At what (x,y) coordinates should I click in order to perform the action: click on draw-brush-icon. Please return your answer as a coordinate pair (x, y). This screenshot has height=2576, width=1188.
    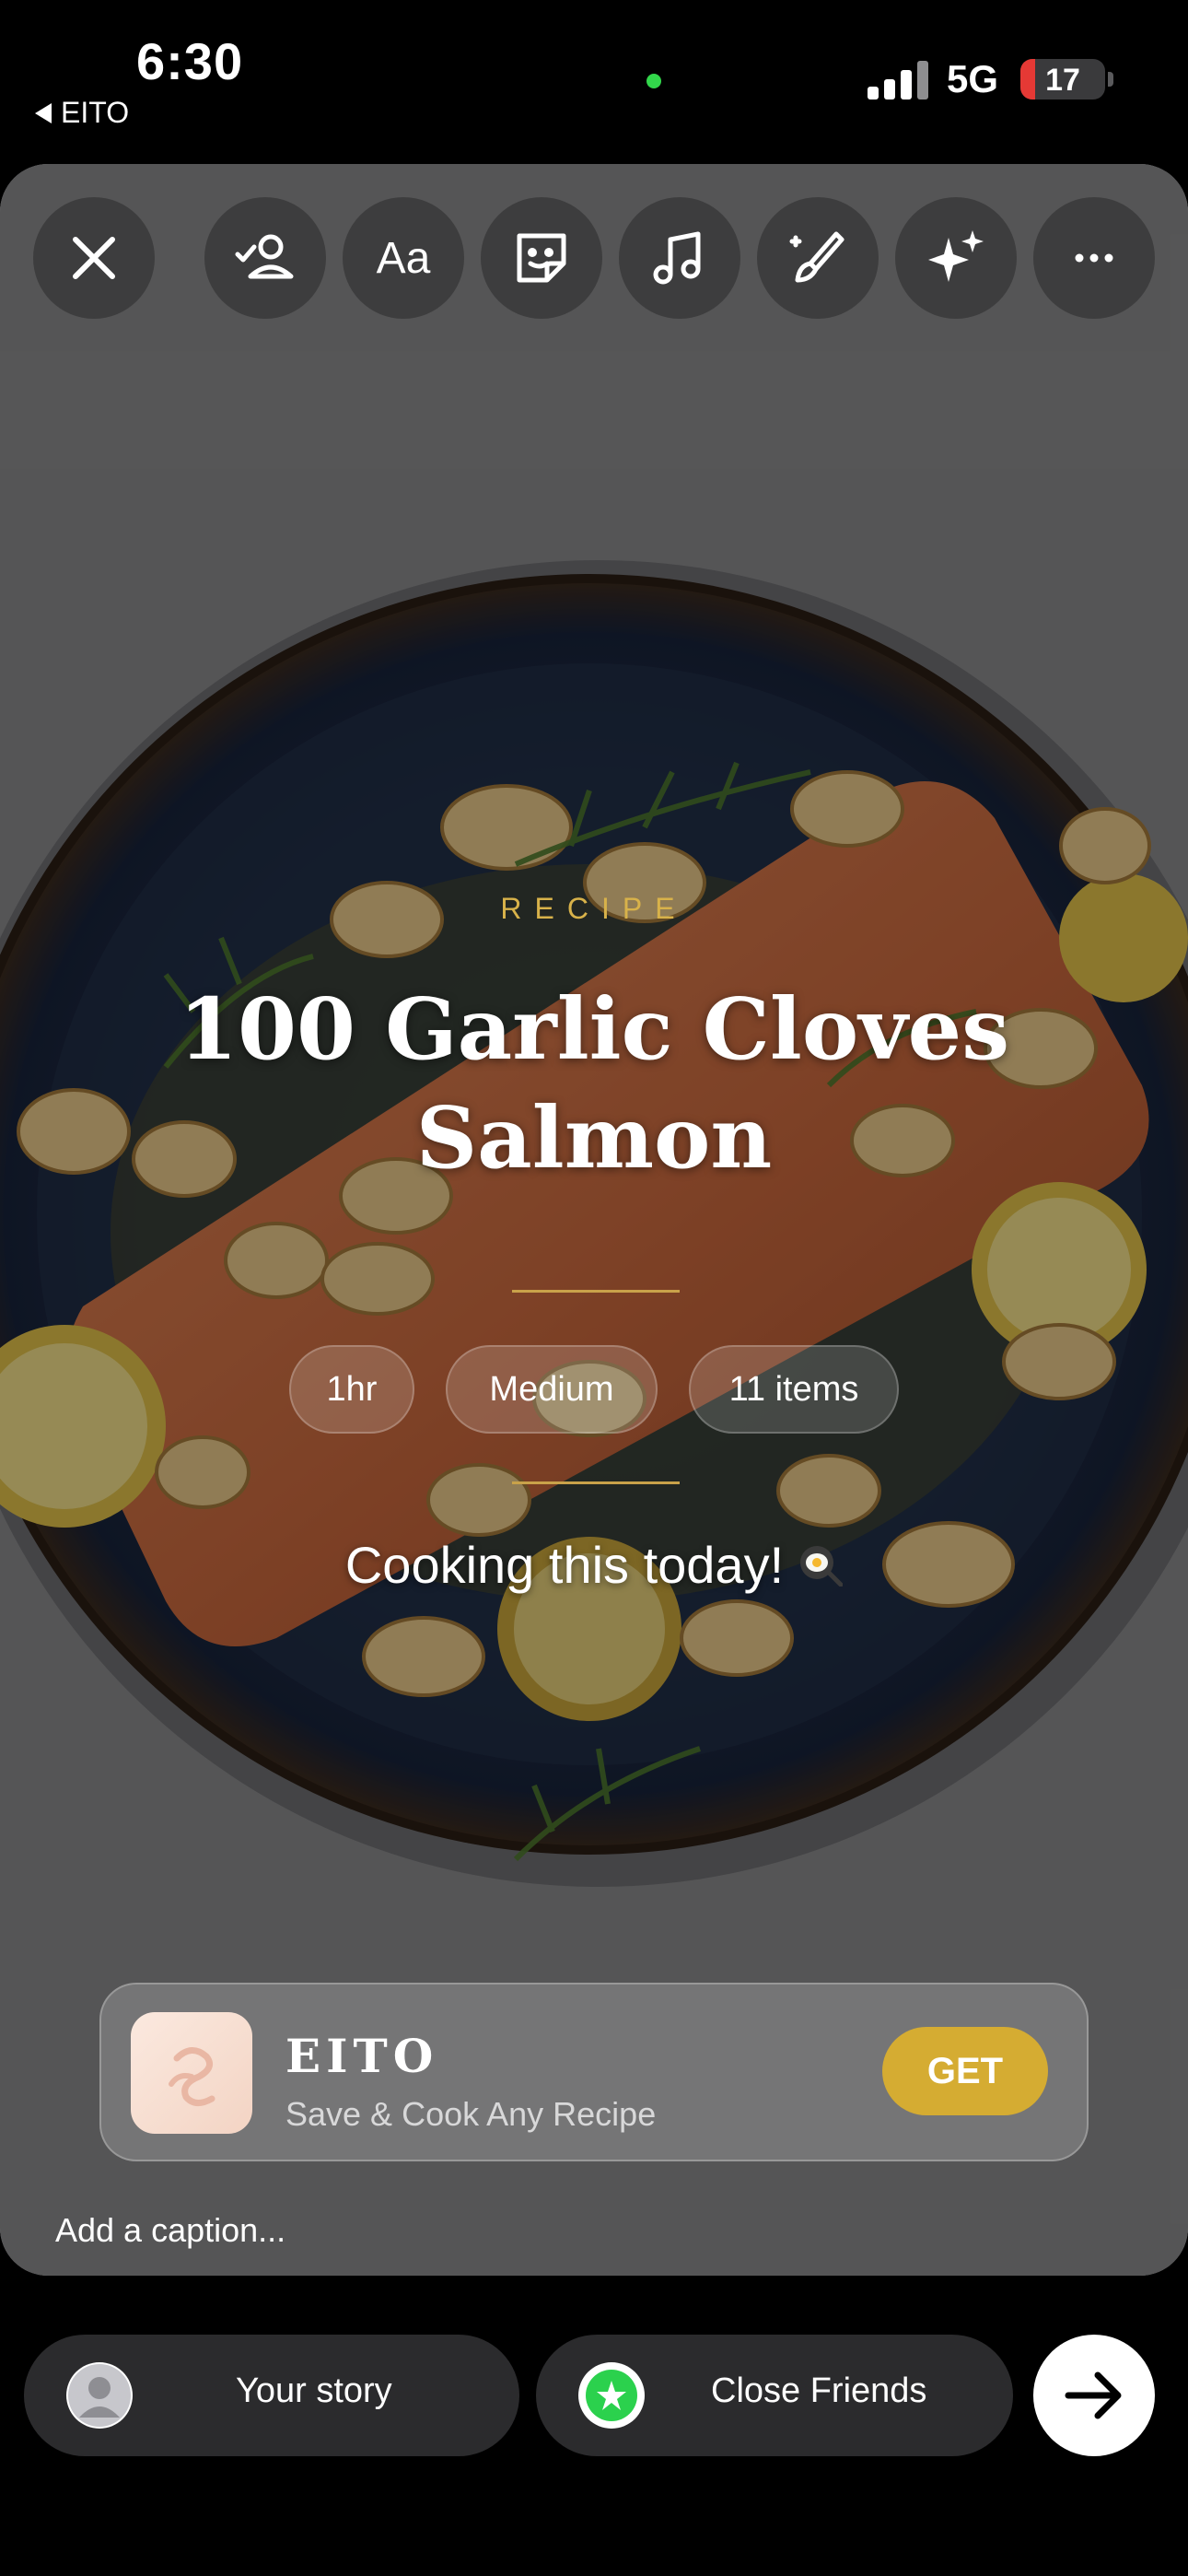
    Looking at the image, I should click on (816, 257).